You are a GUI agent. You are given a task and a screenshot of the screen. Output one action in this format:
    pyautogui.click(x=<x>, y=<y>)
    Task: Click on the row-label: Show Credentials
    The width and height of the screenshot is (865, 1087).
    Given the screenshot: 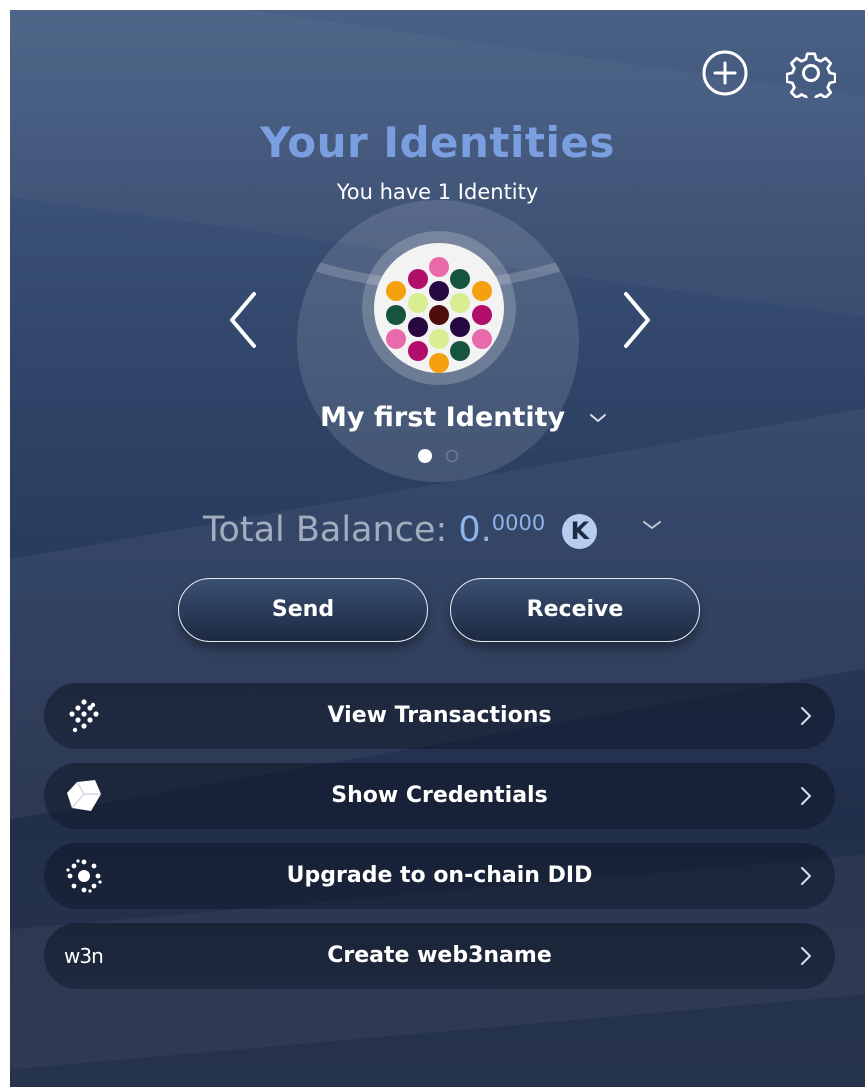 What is the action you would take?
    pyautogui.click(x=439, y=795)
    